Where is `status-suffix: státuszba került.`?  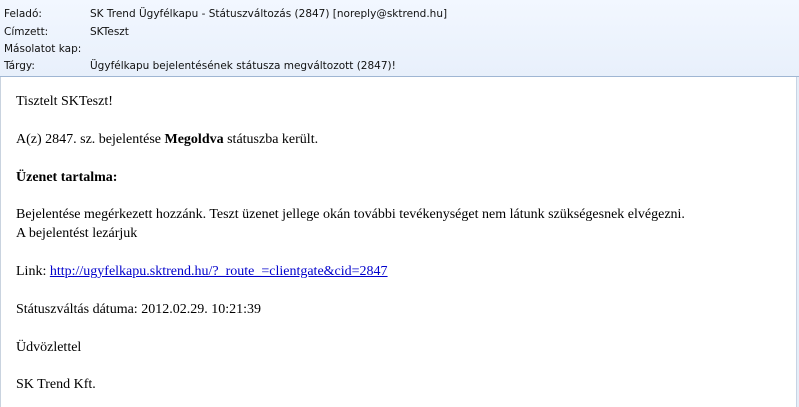 status-suffix: státuszba került. is located at coordinates (271, 139).